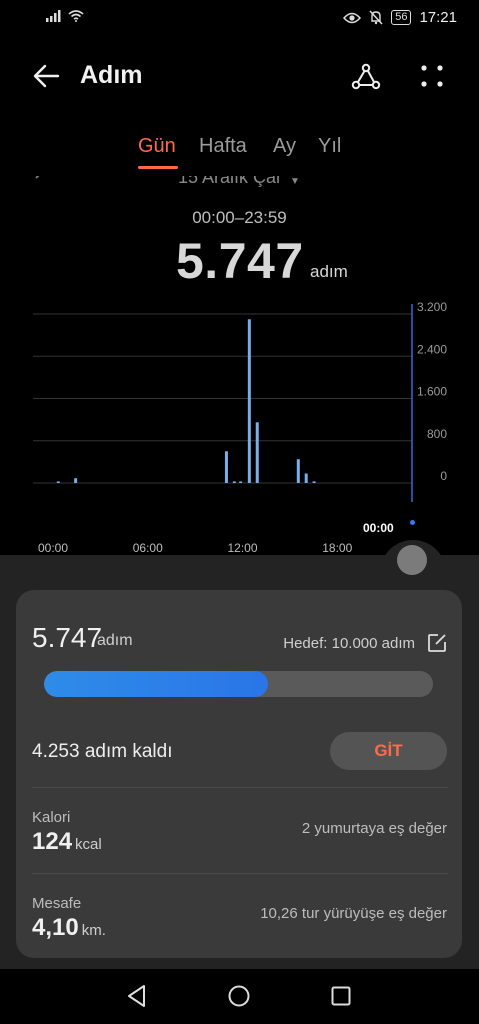 This screenshot has width=479, height=1024. What do you see at coordinates (67, 637) in the screenshot?
I see `steps-count: 5.747` at bounding box center [67, 637].